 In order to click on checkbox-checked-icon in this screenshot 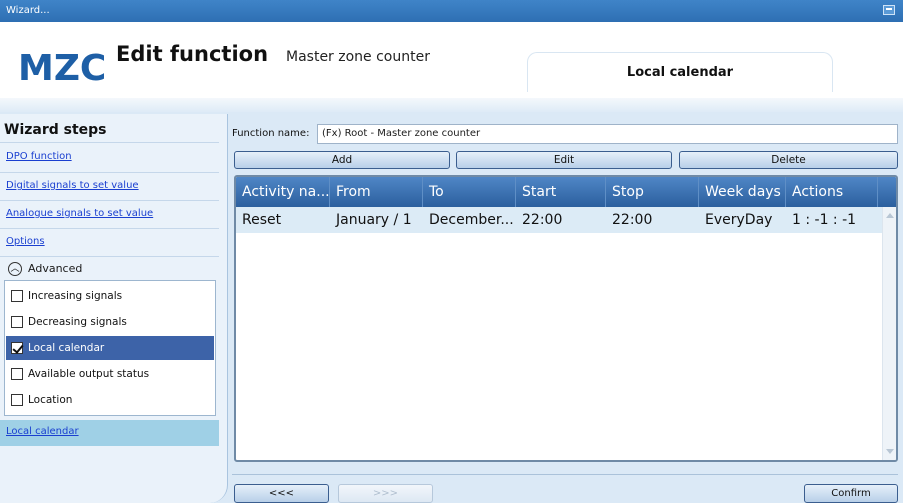, I will do `click(17, 348)`.